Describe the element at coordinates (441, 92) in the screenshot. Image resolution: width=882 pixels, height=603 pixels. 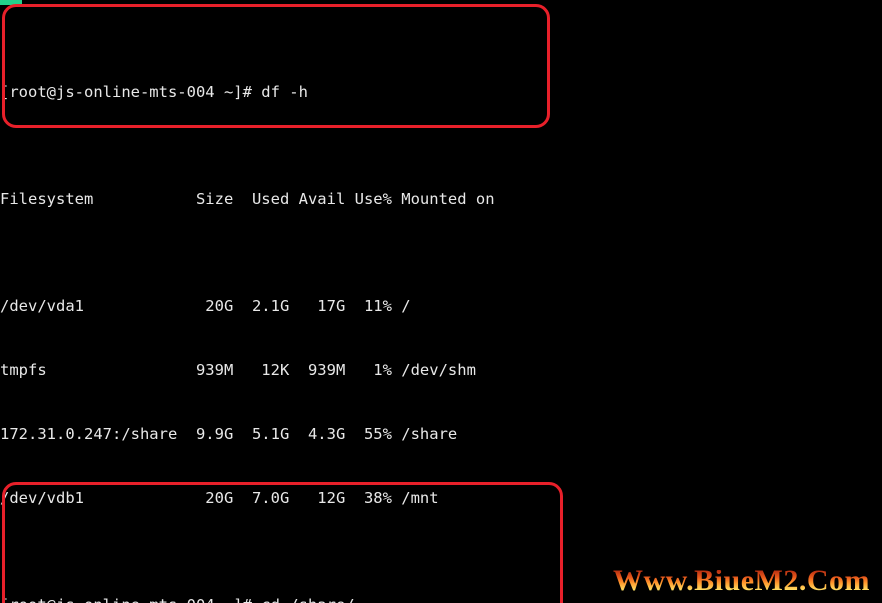
I see `terminal-line: [root@js-online-mts-004 ~]# df -h` at that location.